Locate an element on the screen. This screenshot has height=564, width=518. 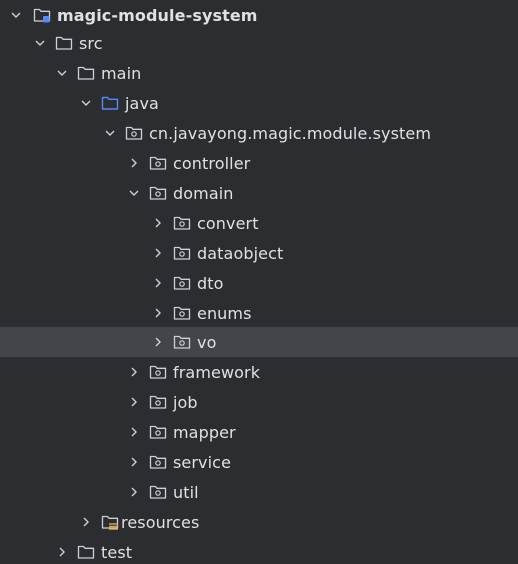
tree-item-label: framework is located at coordinates (217, 372).